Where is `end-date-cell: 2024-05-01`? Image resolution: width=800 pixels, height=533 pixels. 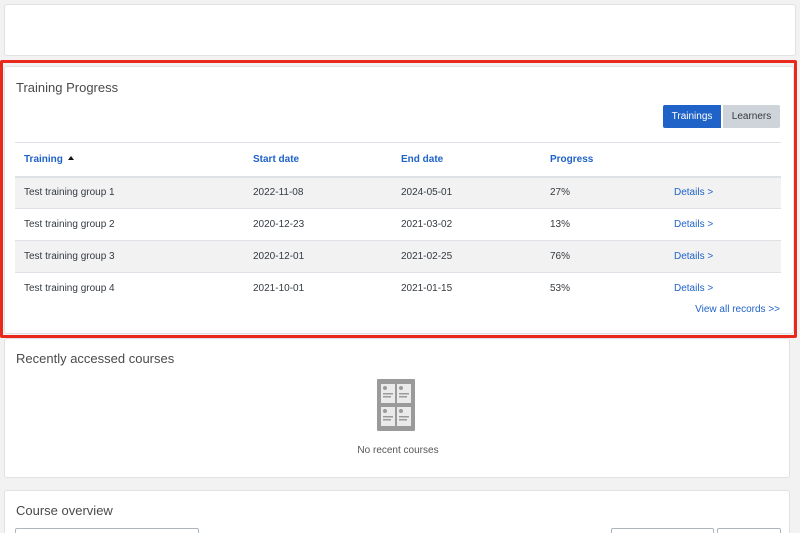 end-date-cell: 2024-05-01 is located at coordinates (466, 192).